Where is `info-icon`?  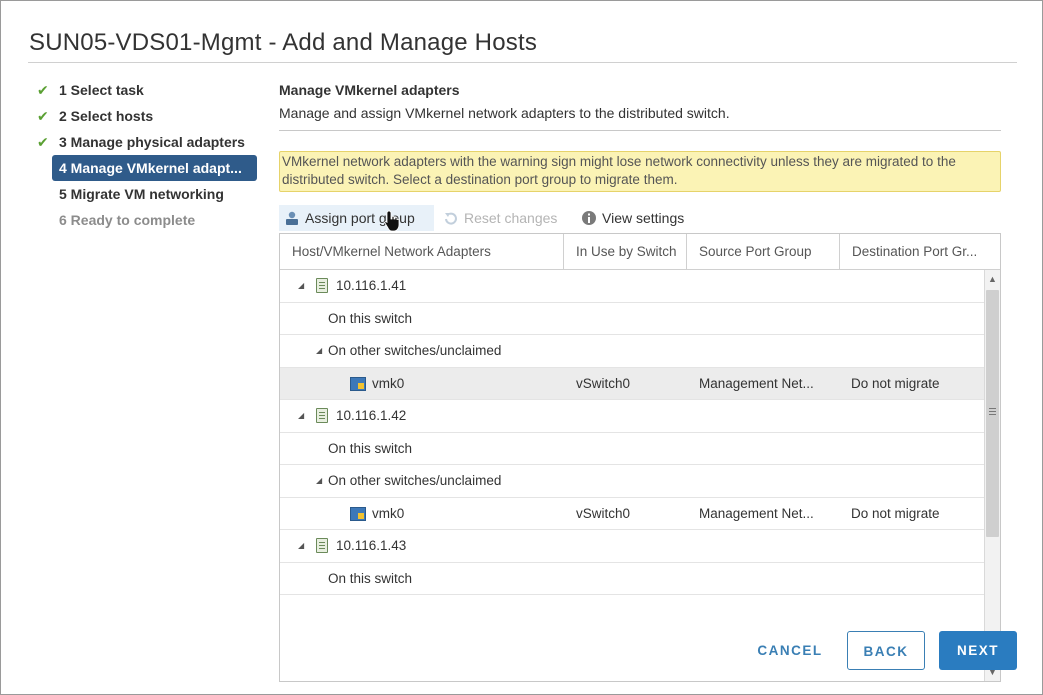
info-icon is located at coordinates (589, 218).